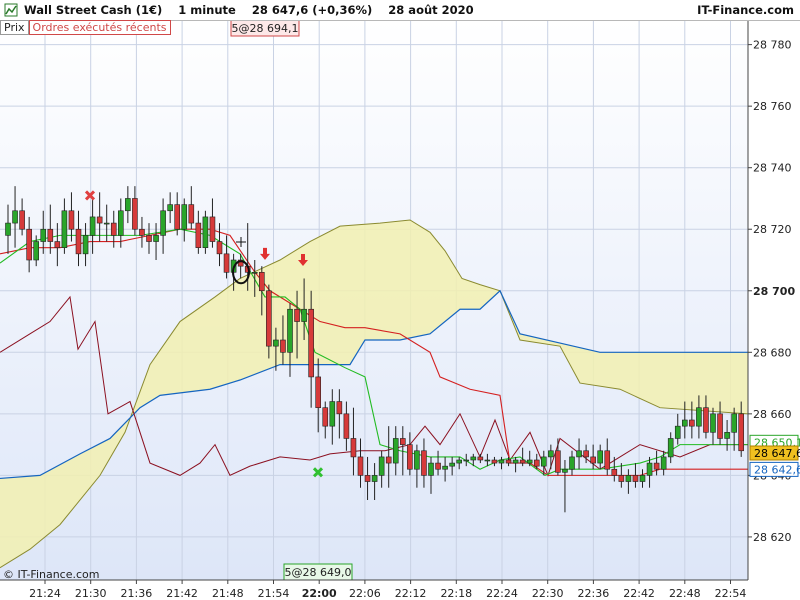  Describe the element at coordinates (594, 593) in the screenshot. I see `x-tick-label: 22:36` at that location.